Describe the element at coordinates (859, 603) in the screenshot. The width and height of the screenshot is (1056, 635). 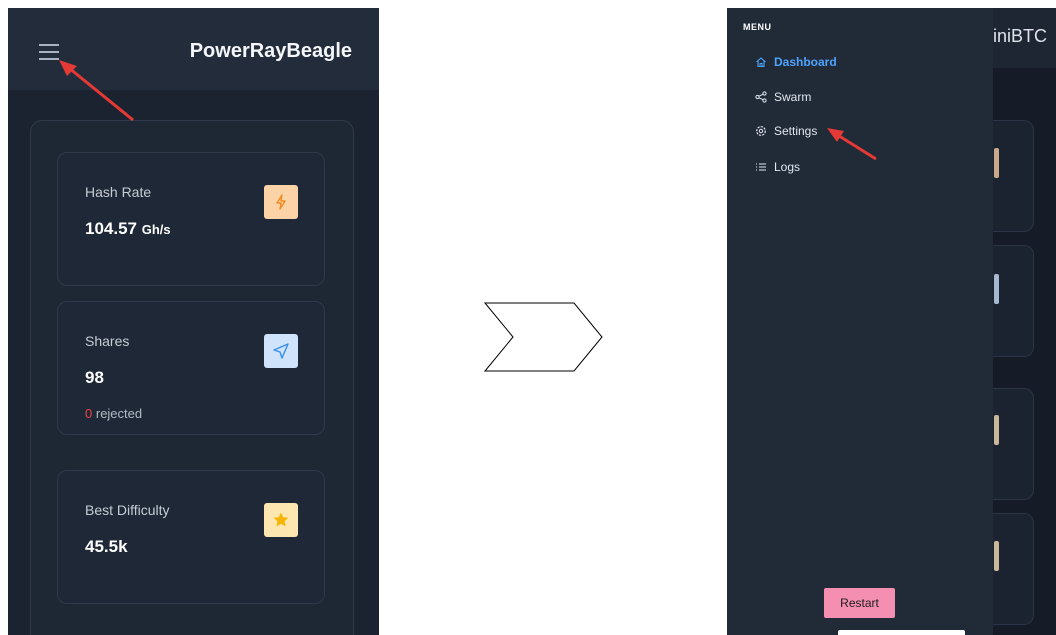
I see `restart-button: Restart` at that location.